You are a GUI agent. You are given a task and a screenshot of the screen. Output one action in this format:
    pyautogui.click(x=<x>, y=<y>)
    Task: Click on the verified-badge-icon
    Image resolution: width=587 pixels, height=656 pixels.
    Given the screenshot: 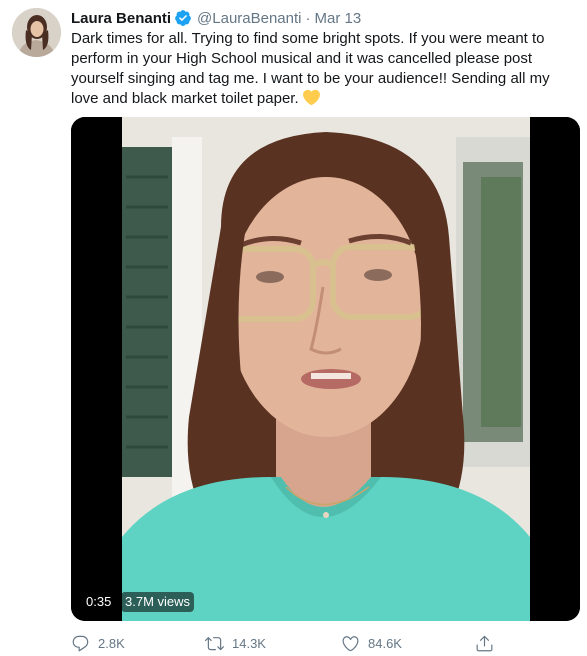 What is the action you would take?
    pyautogui.click(x=183, y=18)
    